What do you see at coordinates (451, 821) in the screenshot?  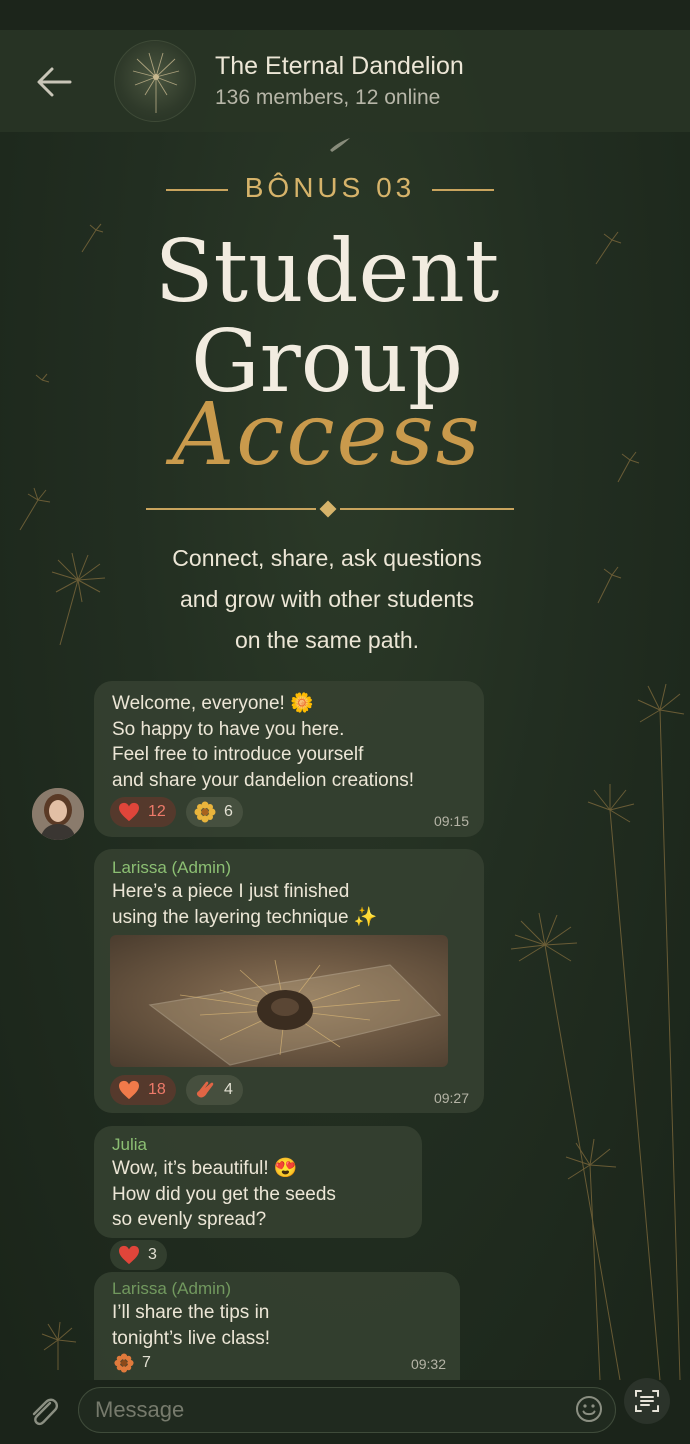 I see `message-time: 09:15` at bounding box center [451, 821].